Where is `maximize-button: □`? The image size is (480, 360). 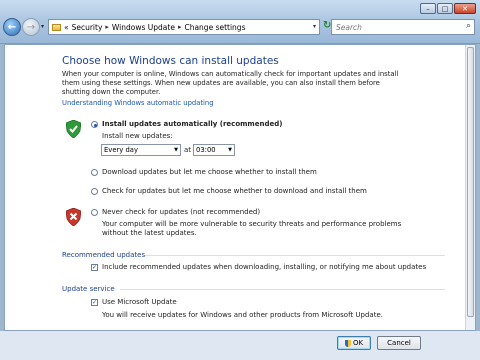 maximize-button: □ is located at coordinates (445, 8).